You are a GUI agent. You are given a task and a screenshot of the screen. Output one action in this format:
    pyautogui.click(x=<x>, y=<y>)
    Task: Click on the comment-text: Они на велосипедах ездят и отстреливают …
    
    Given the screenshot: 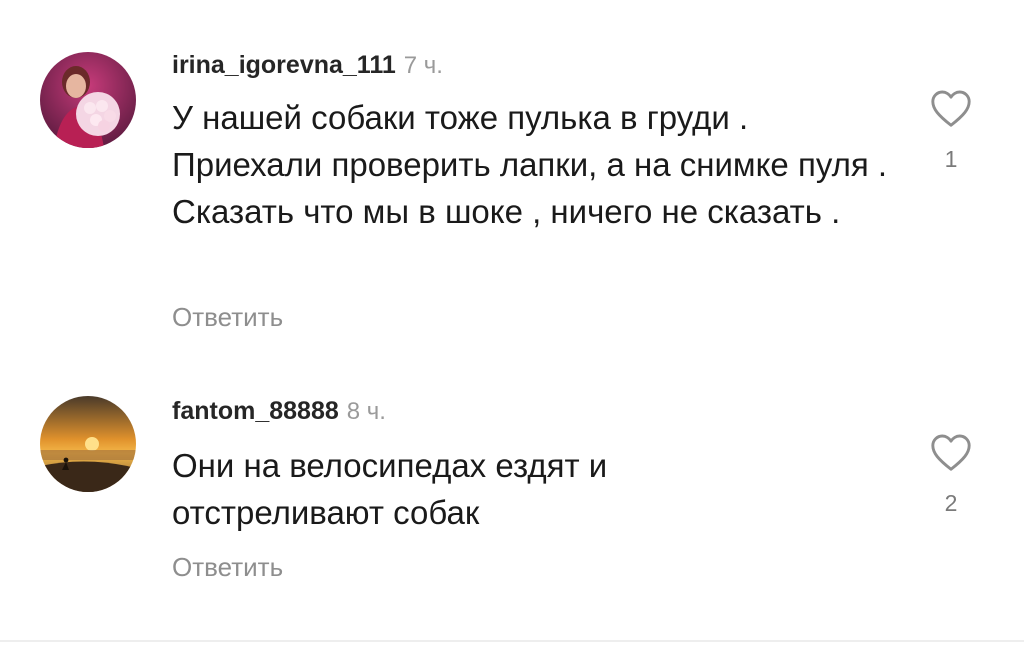 What is the action you would take?
    pyautogui.click(x=390, y=489)
    